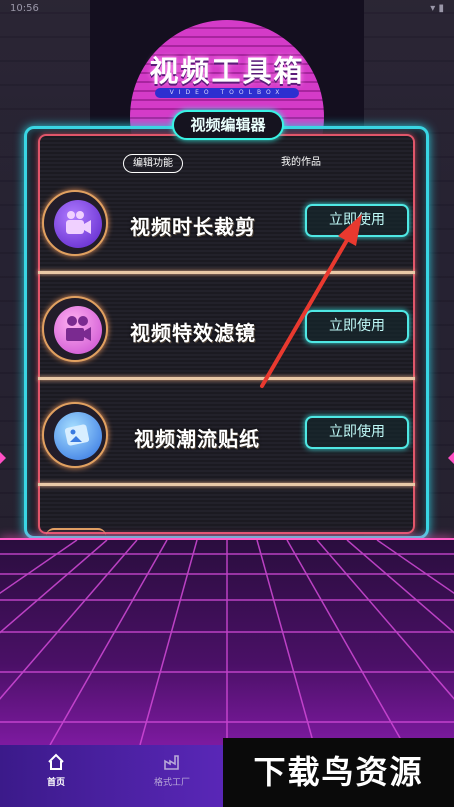 The height and width of the screenshot is (807, 454). Describe the element at coordinates (227, 9) in the screenshot. I see `status-bar: 10:56 ▾ ▮` at that location.